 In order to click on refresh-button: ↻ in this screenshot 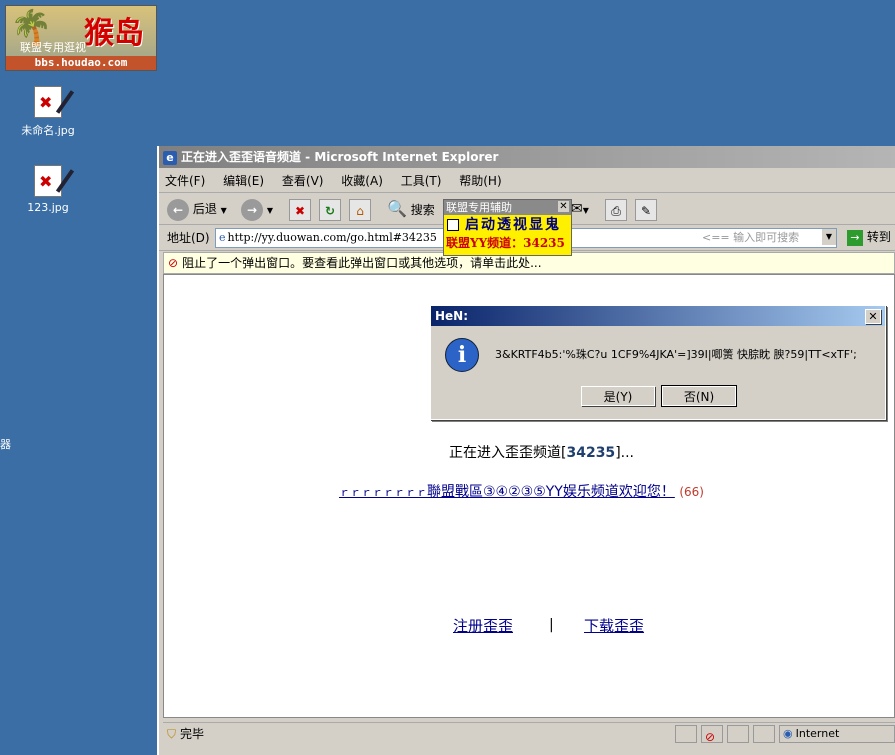, I will do `click(330, 209)`.